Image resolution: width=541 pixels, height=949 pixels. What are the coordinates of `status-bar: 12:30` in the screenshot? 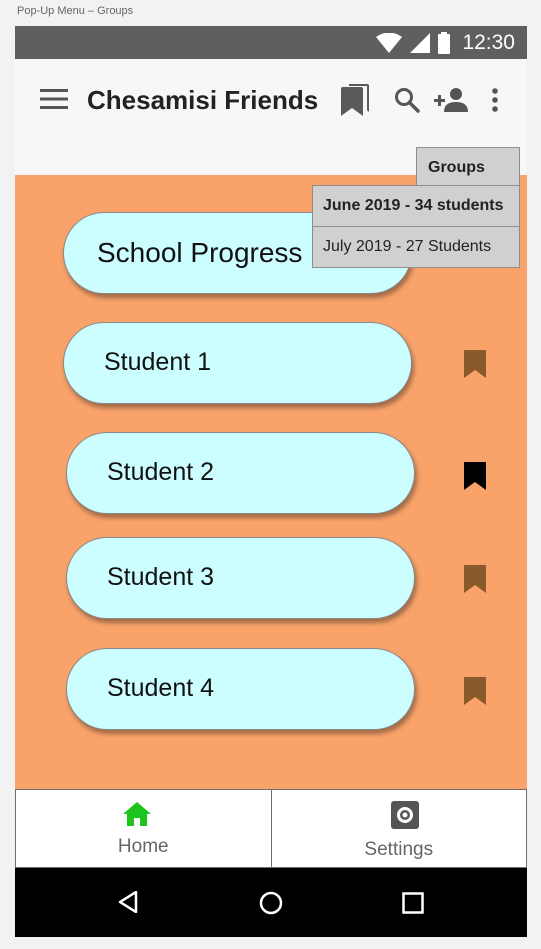 It's located at (271, 42).